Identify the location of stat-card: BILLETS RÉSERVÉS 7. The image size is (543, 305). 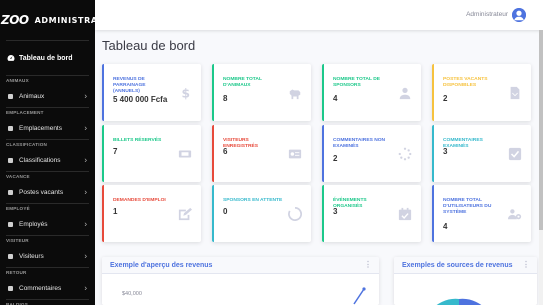
(151, 153).